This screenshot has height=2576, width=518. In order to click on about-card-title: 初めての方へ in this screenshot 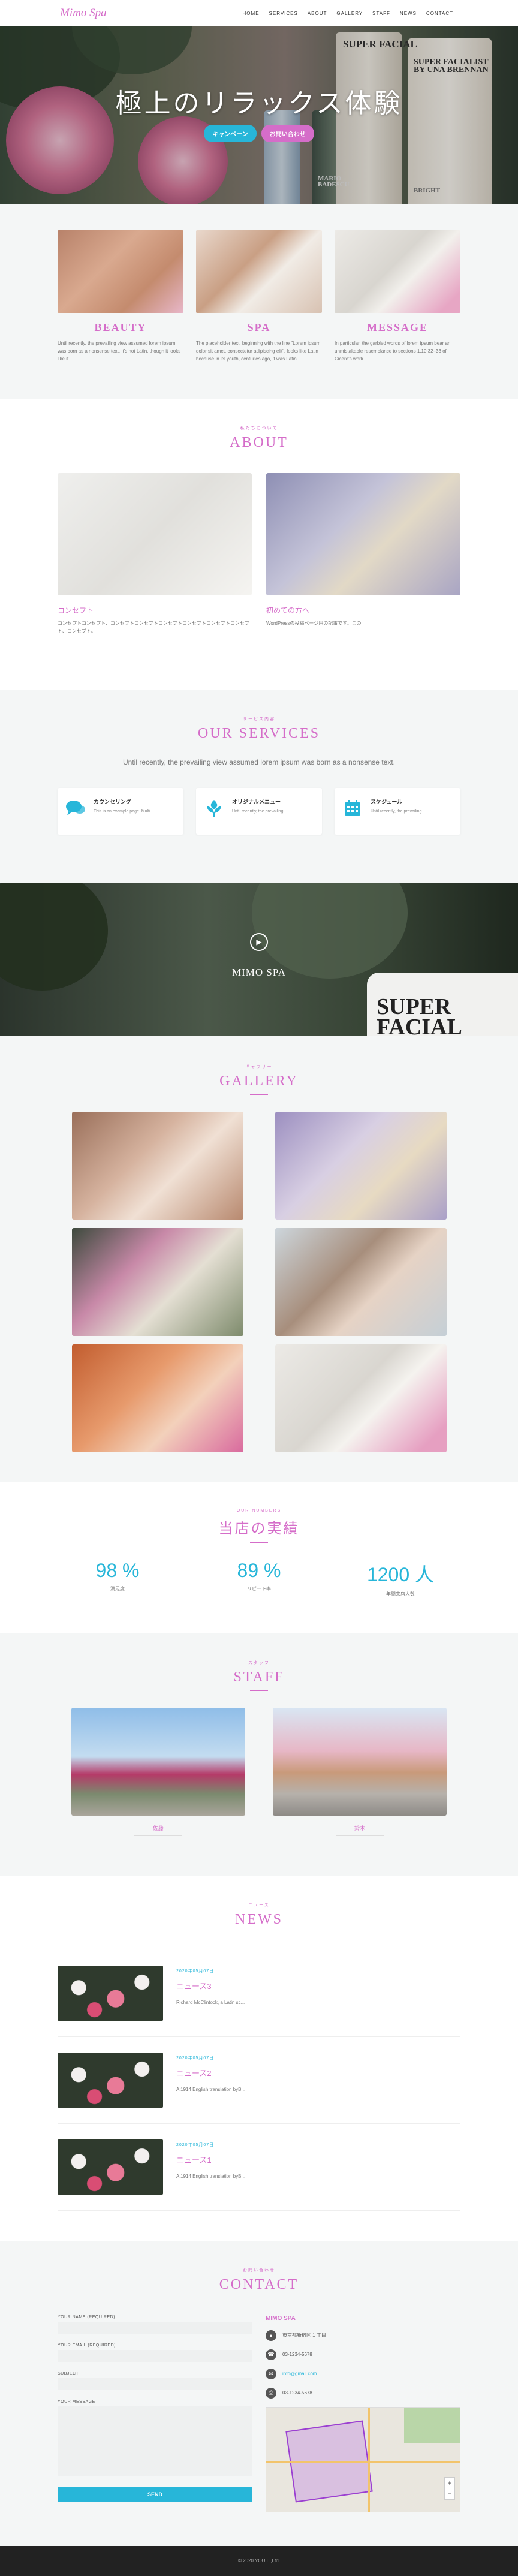, I will do `click(363, 610)`.